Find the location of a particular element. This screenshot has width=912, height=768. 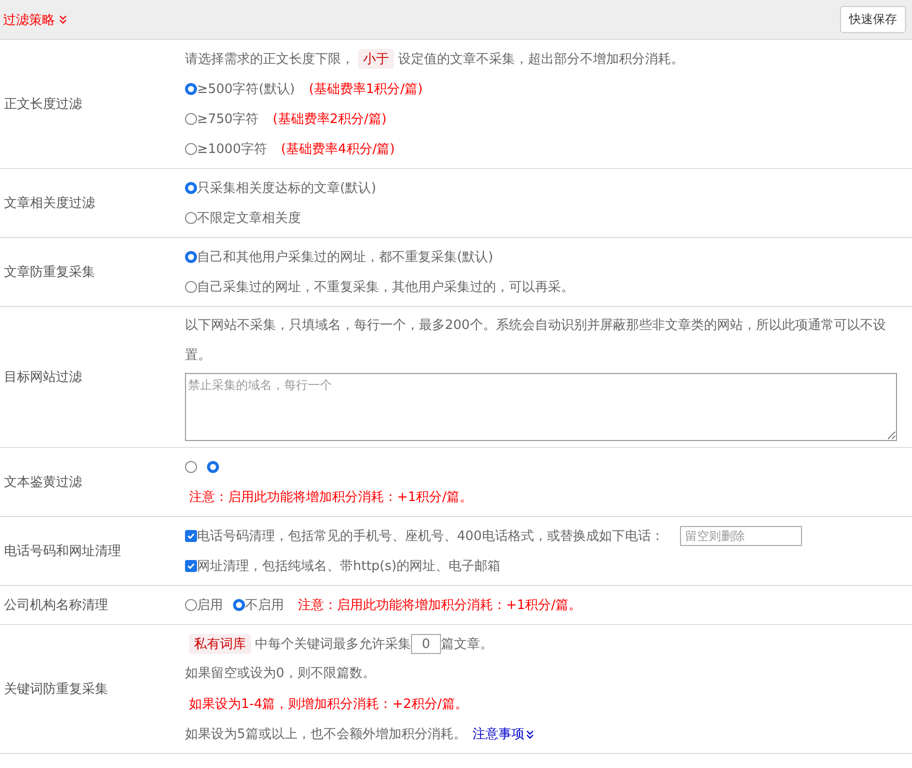

row-label: 文本鉴黄过滤 is located at coordinates (43, 482).